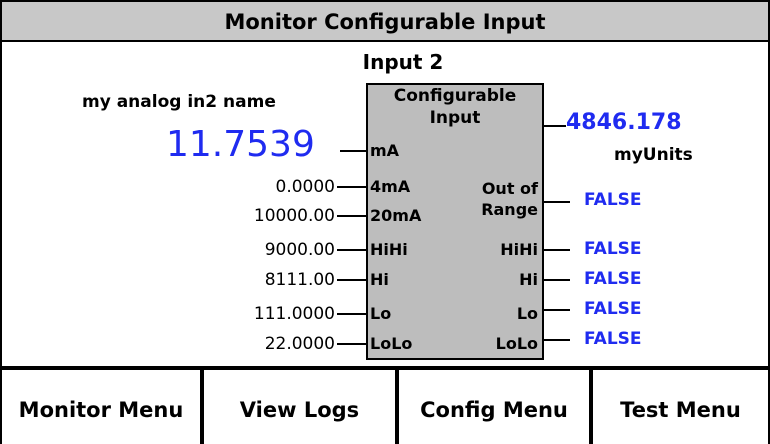  What do you see at coordinates (381, 313) in the screenshot?
I see `pin-lo: Lo` at bounding box center [381, 313].